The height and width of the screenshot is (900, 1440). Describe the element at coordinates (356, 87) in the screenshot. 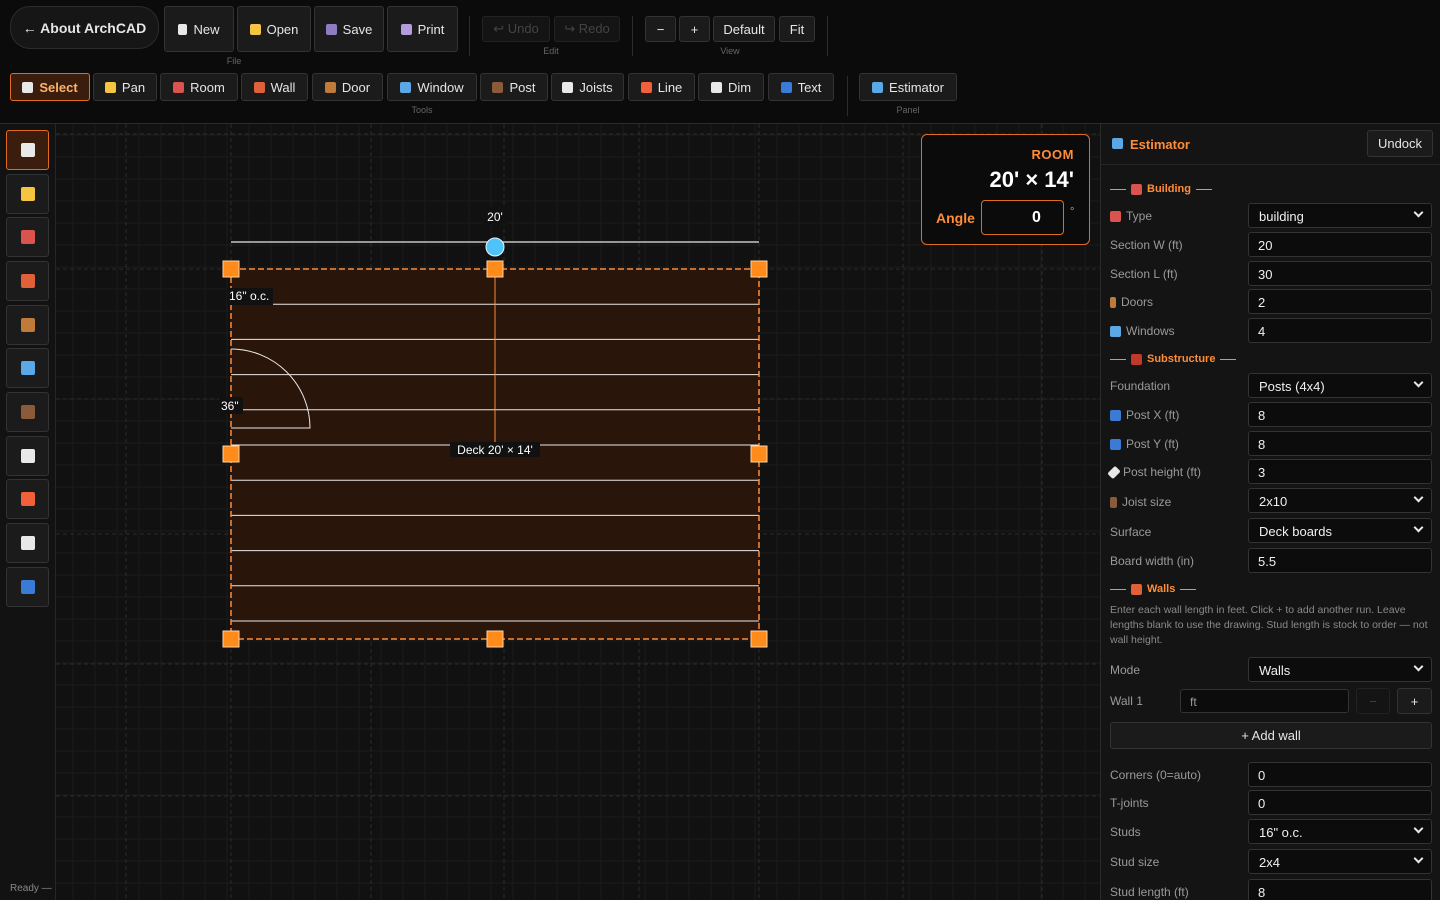

I see `tool-door-label: Door` at that location.